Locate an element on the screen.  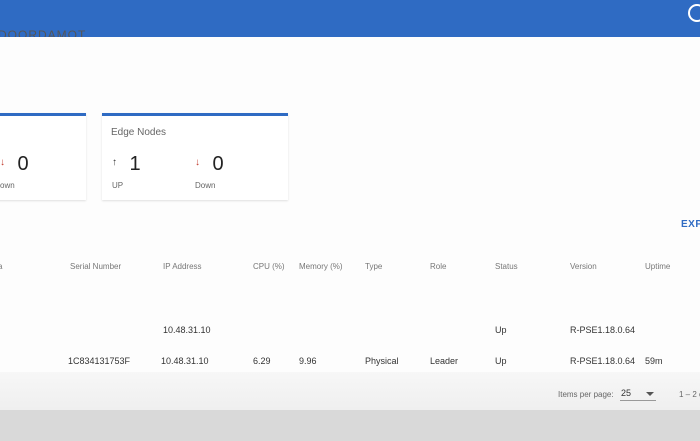
edge-down-value: 0 is located at coordinates (218, 164).